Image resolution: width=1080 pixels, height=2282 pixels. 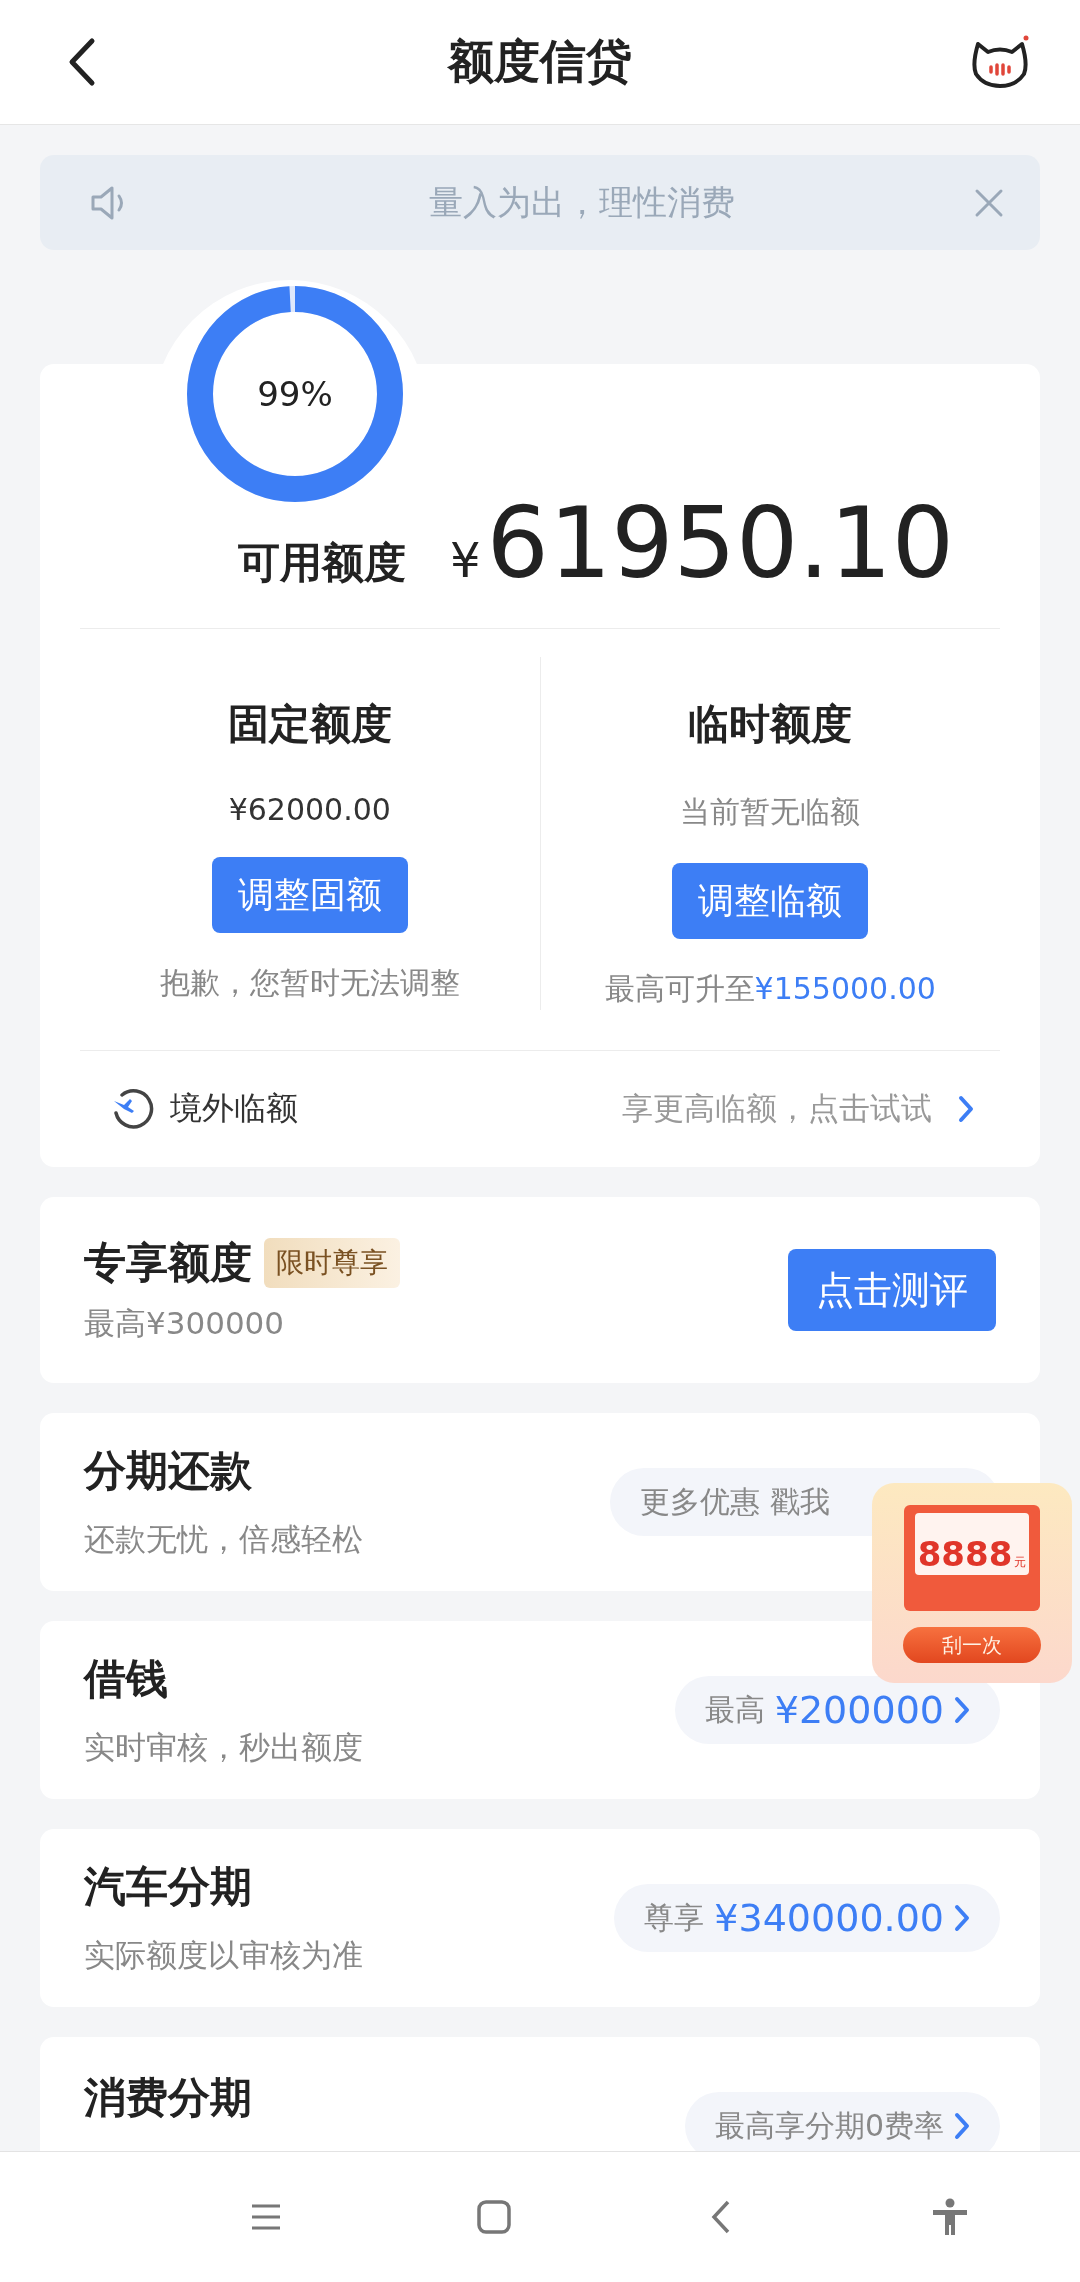 I want to click on home-icon, so click(x=494, y=2217).